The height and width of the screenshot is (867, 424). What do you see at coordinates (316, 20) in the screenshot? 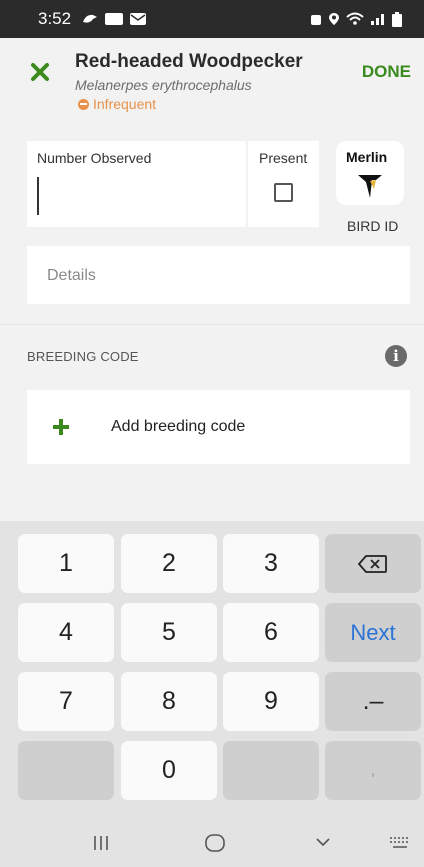
I see `alarm-icon` at bounding box center [316, 20].